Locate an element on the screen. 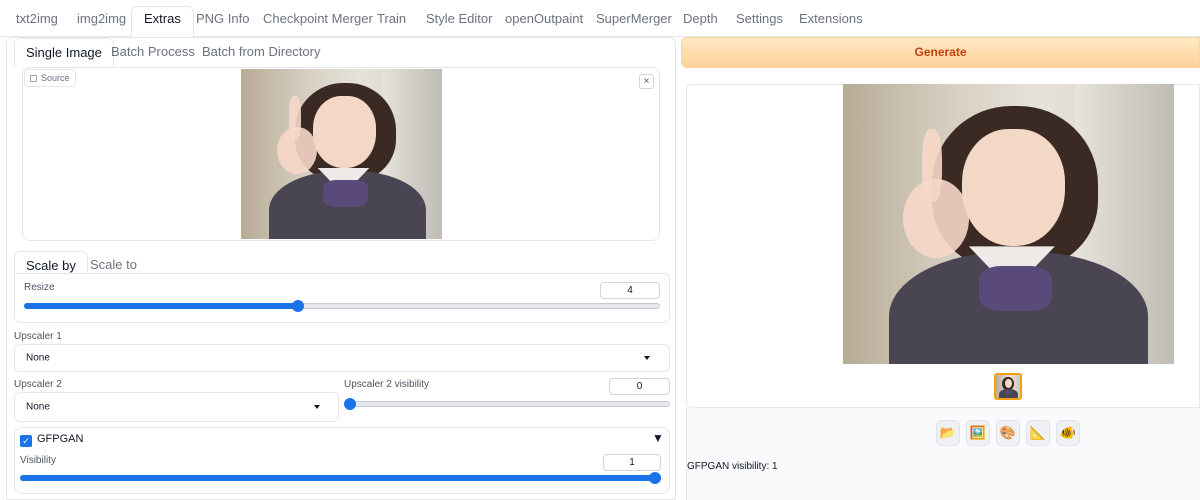 Image resolution: width=1200 pixels, height=500 pixels. fish-icon: 🐠 is located at coordinates (1068, 433).